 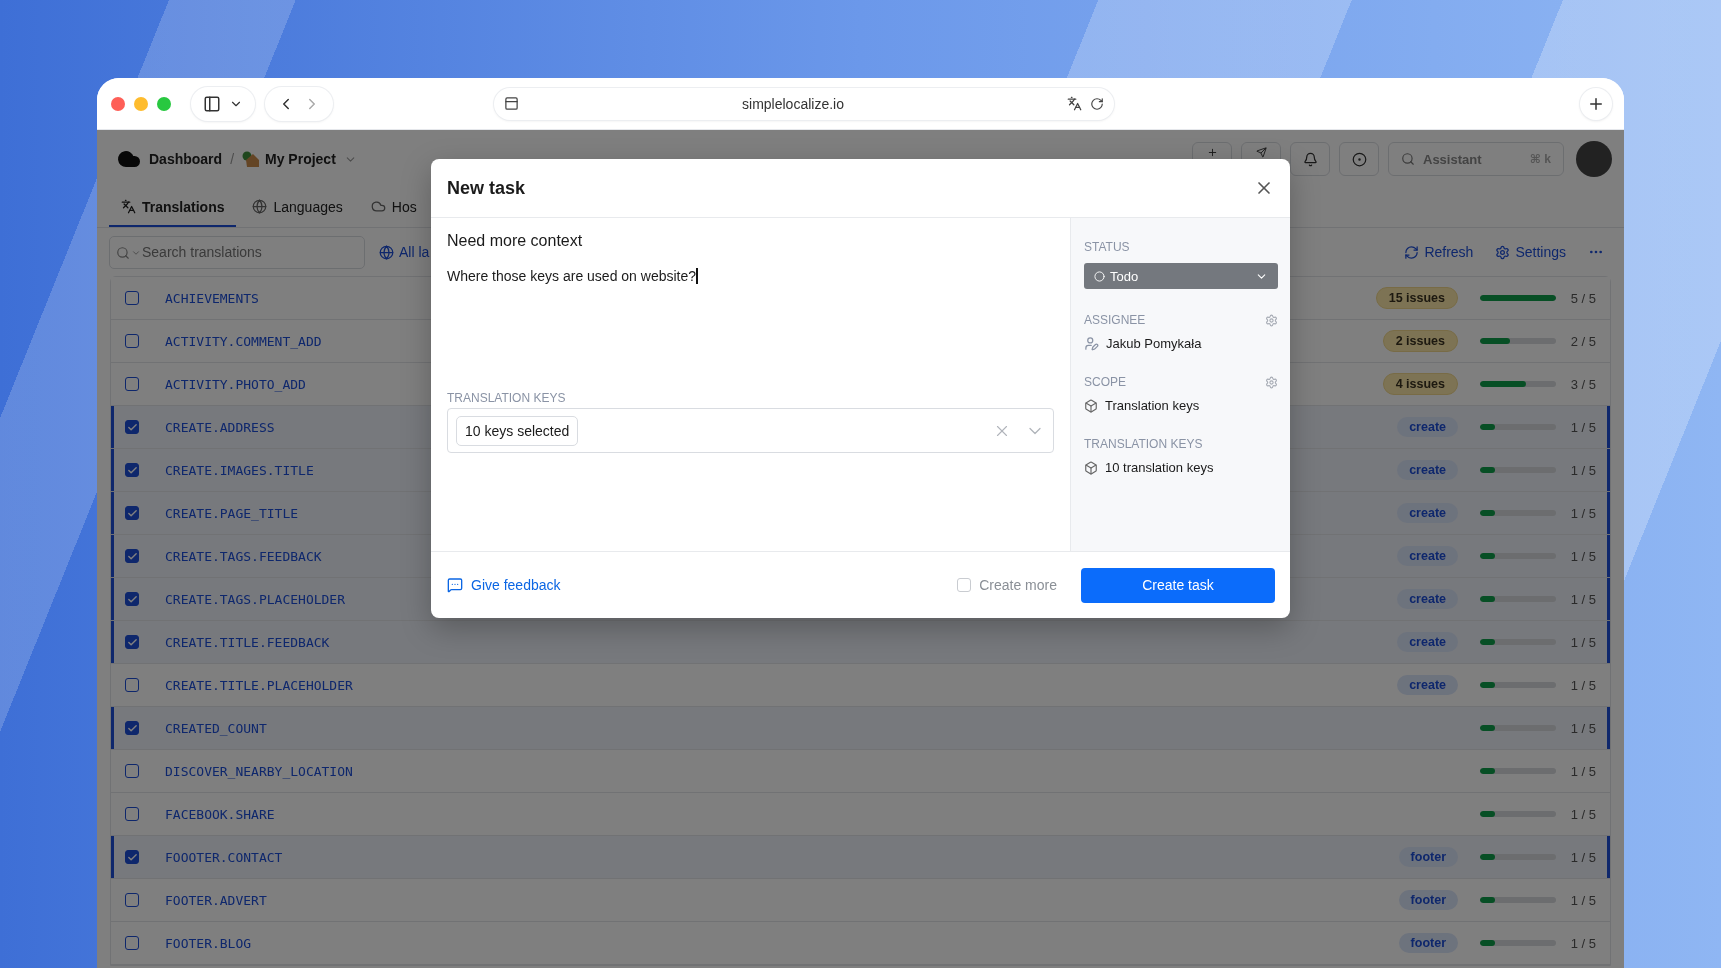 What do you see at coordinates (1530, 252) in the screenshot?
I see `toolbar-action: Settings` at bounding box center [1530, 252].